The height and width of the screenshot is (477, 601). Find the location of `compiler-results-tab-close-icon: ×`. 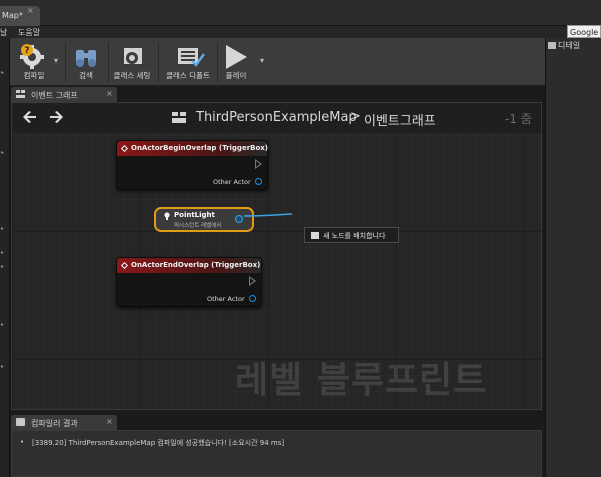

compiler-results-tab-close-icon: × is located at coordinates (109, 421).